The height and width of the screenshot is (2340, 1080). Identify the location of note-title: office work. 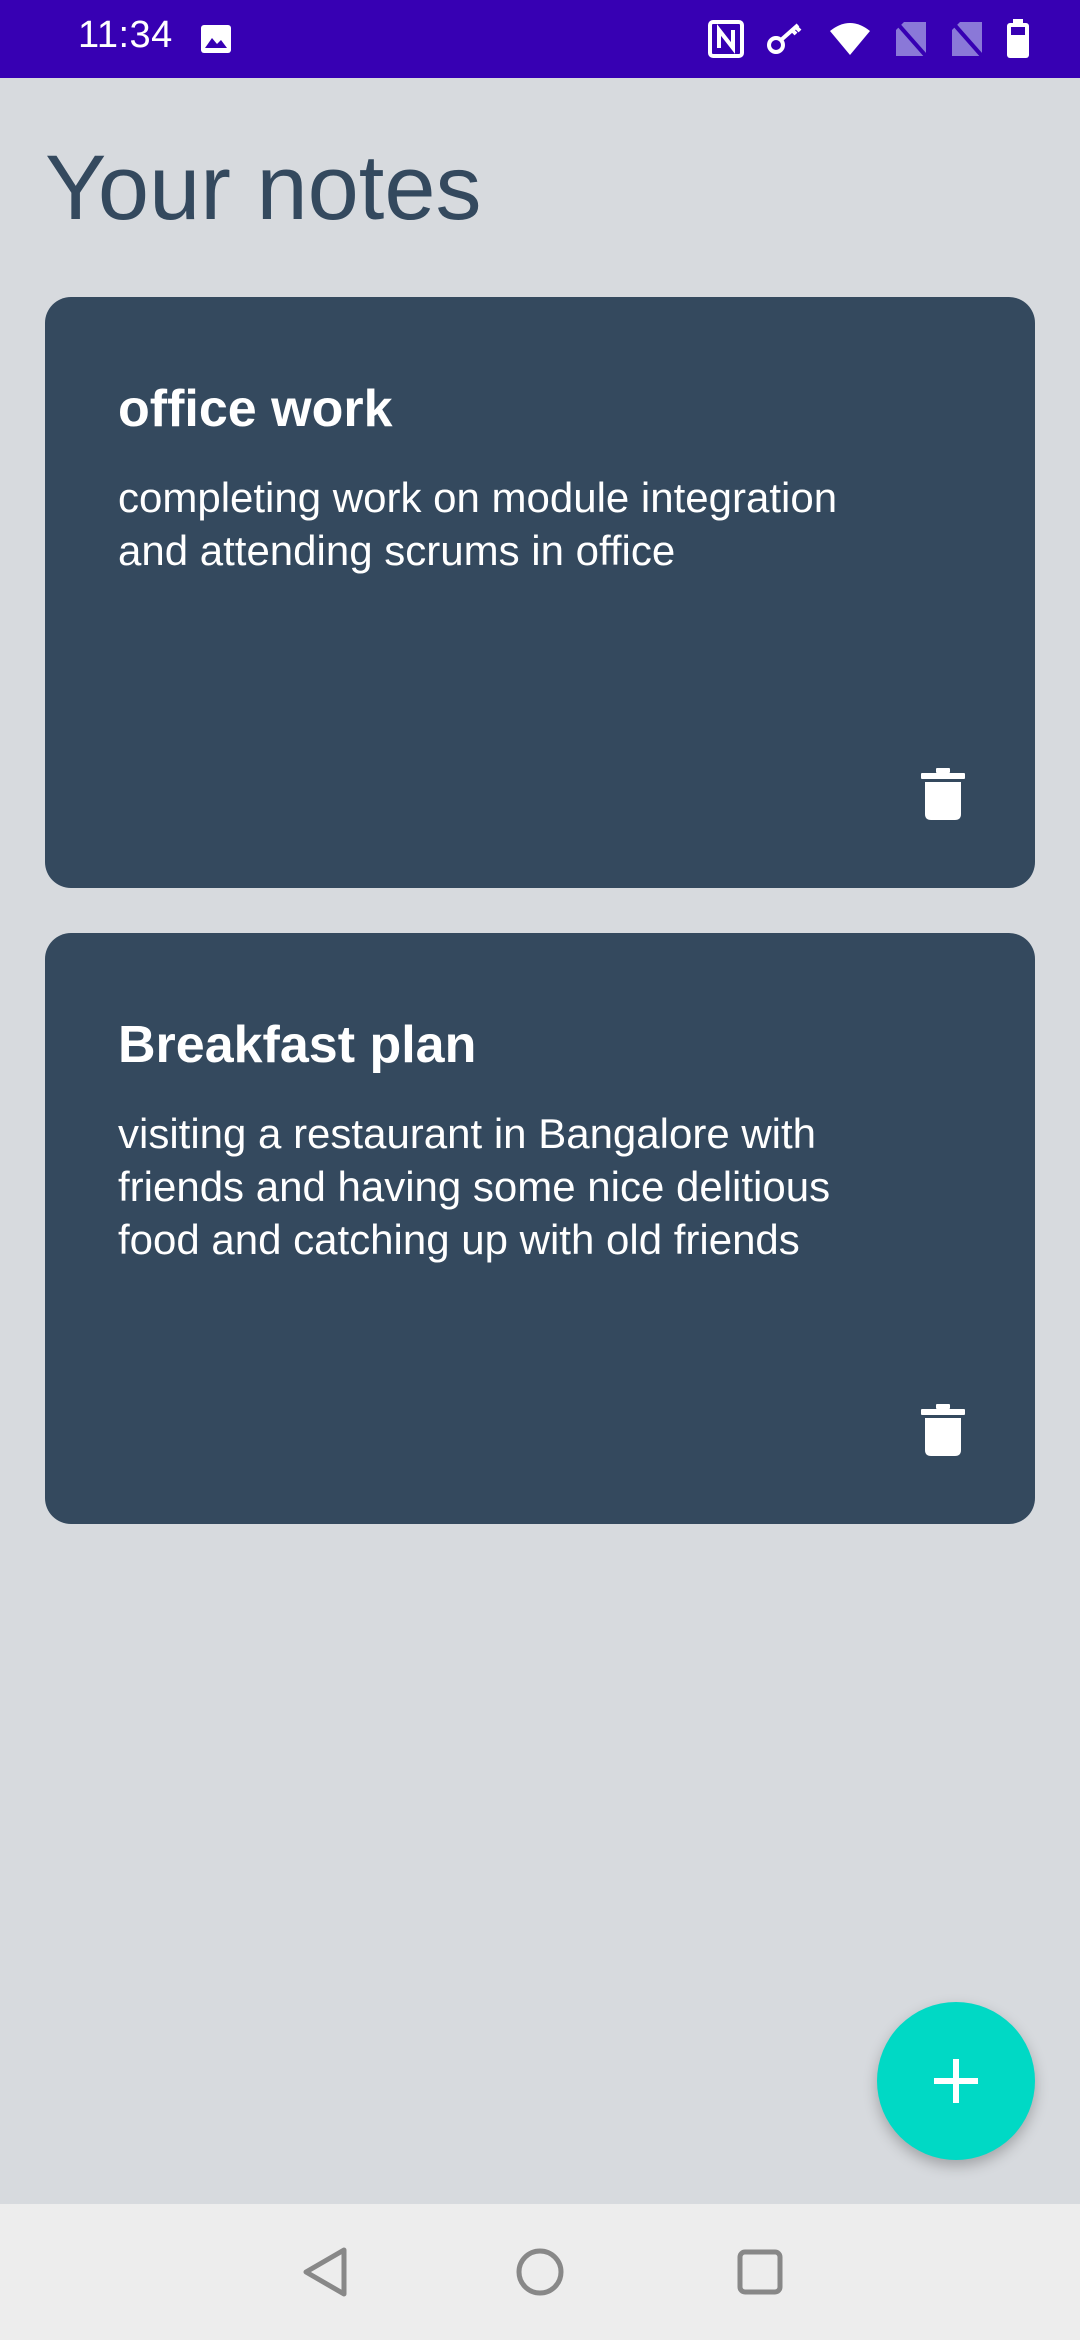
(255, 409).